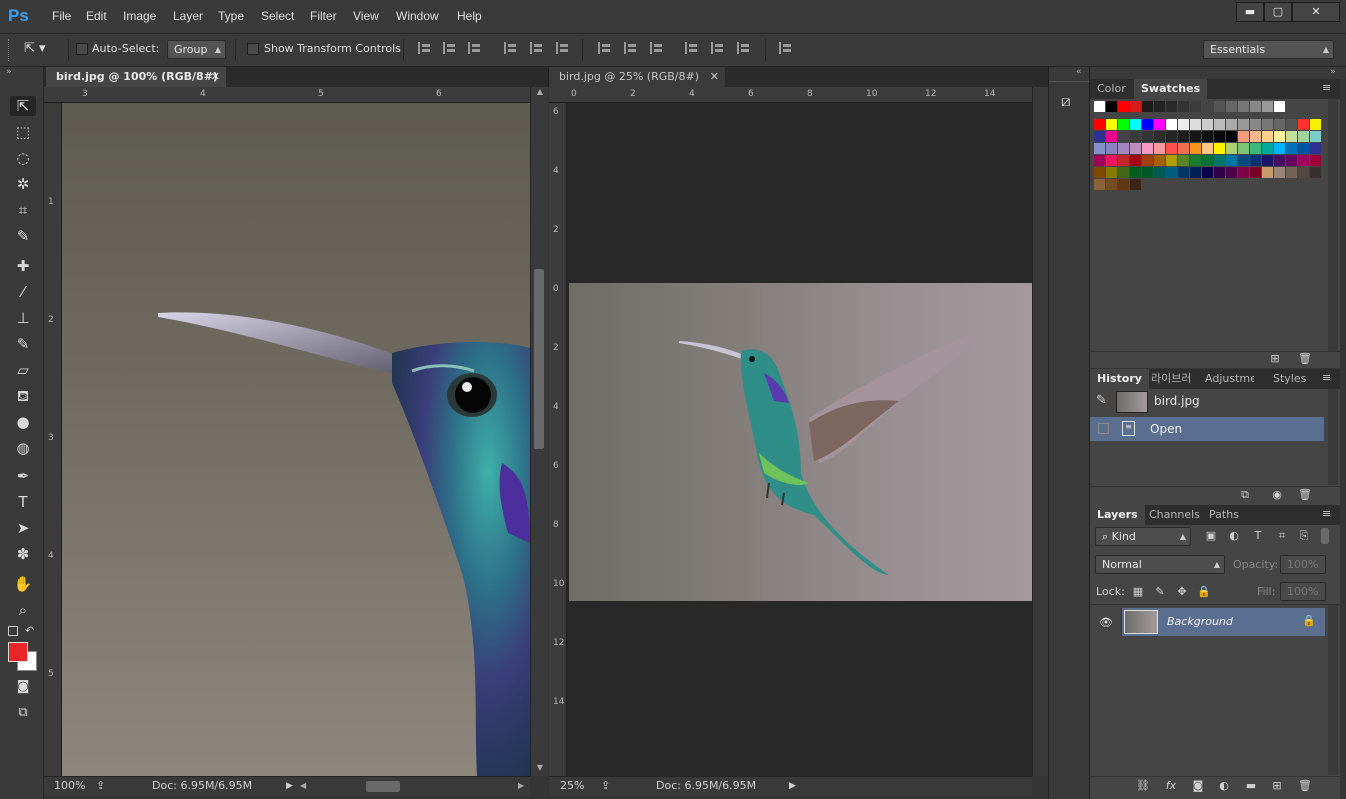 The image size is (1346, 799). I want to click on menu-help: Help, so click(469, 16).